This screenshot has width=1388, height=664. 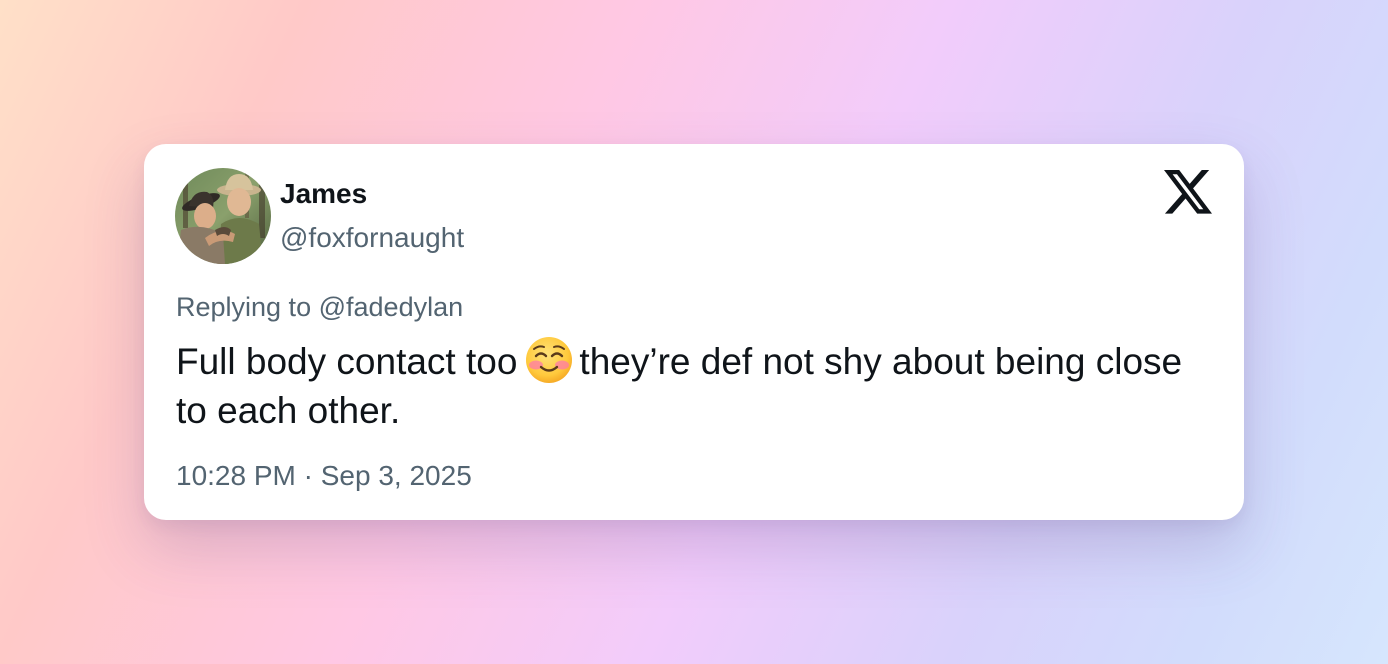 What do you see at coordinates (1188, 192) in the screenshot?
I see `x-logo-icon` at bounding box center [1188, 192].